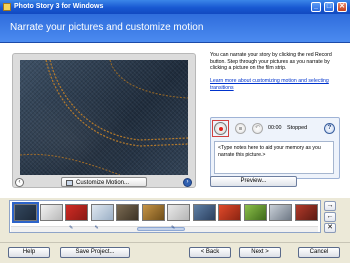 The height and width of the screenshot is (263, 350). What do you see at coordinates (220, 128) in the screenshot?
I see `record-button` at bounding box center [220, 128].